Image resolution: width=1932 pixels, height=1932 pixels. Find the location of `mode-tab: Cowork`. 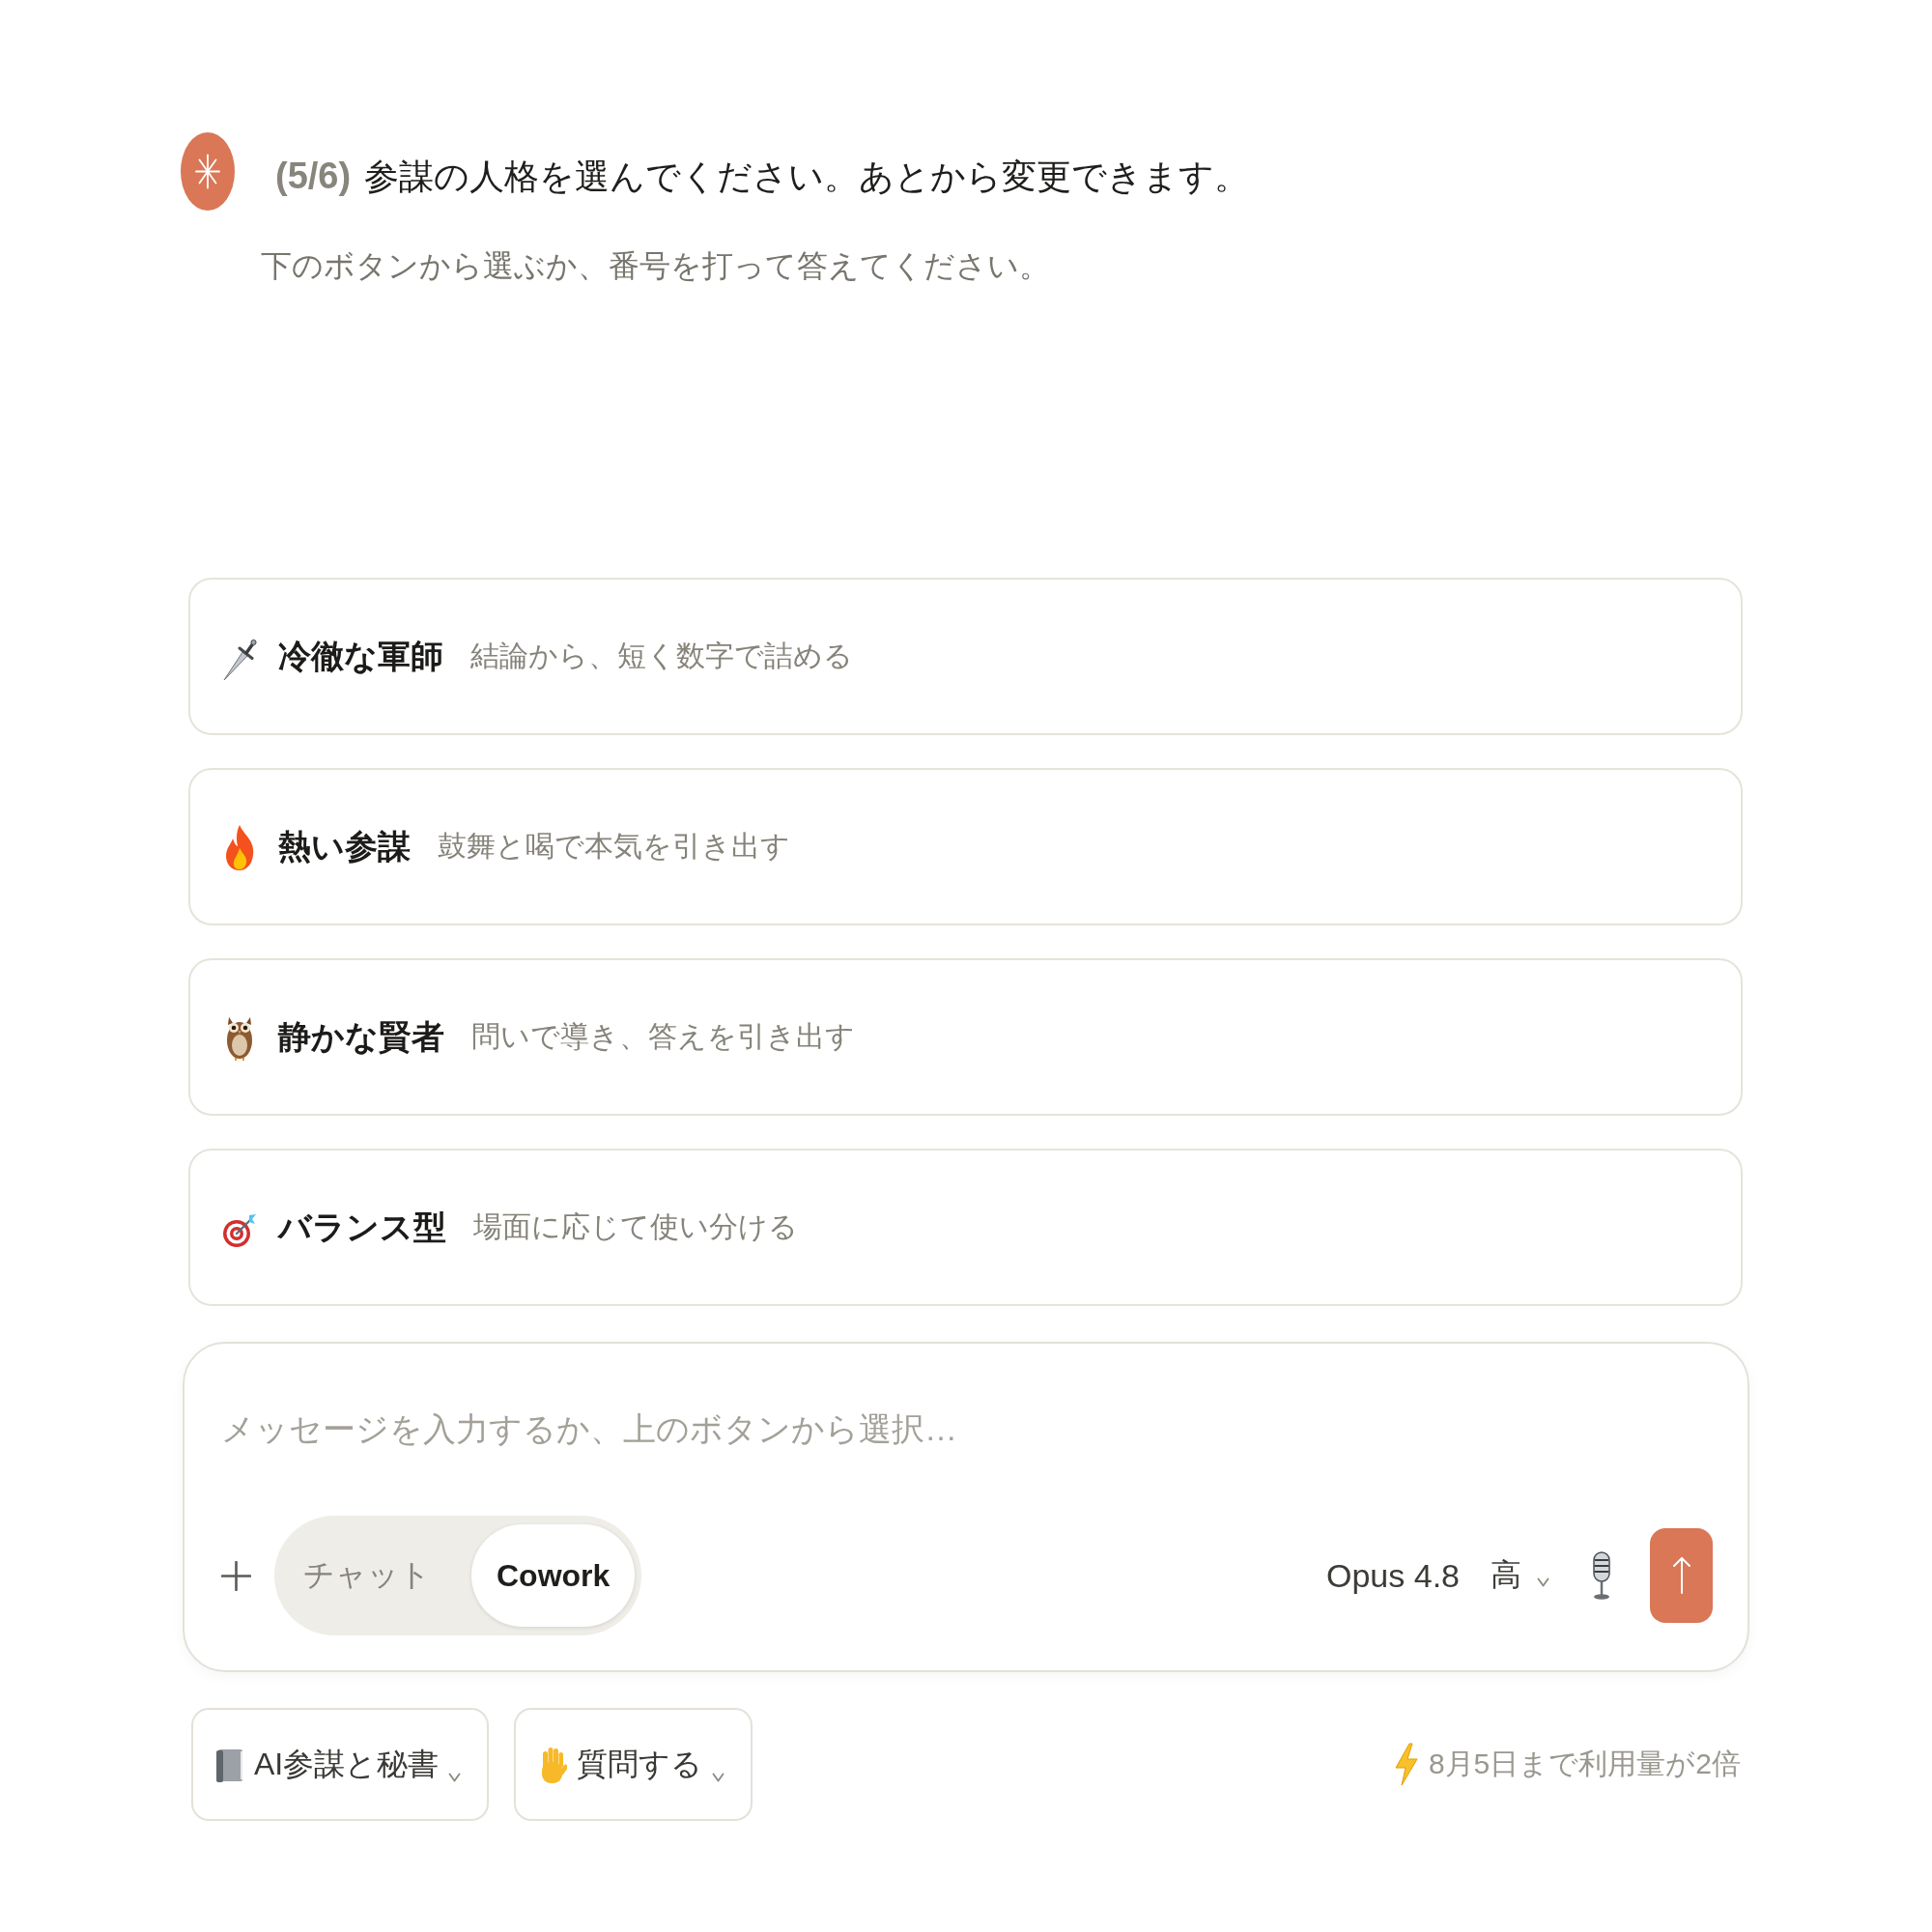

mode-tab: Cowork is located at coordinates (553, 1575).